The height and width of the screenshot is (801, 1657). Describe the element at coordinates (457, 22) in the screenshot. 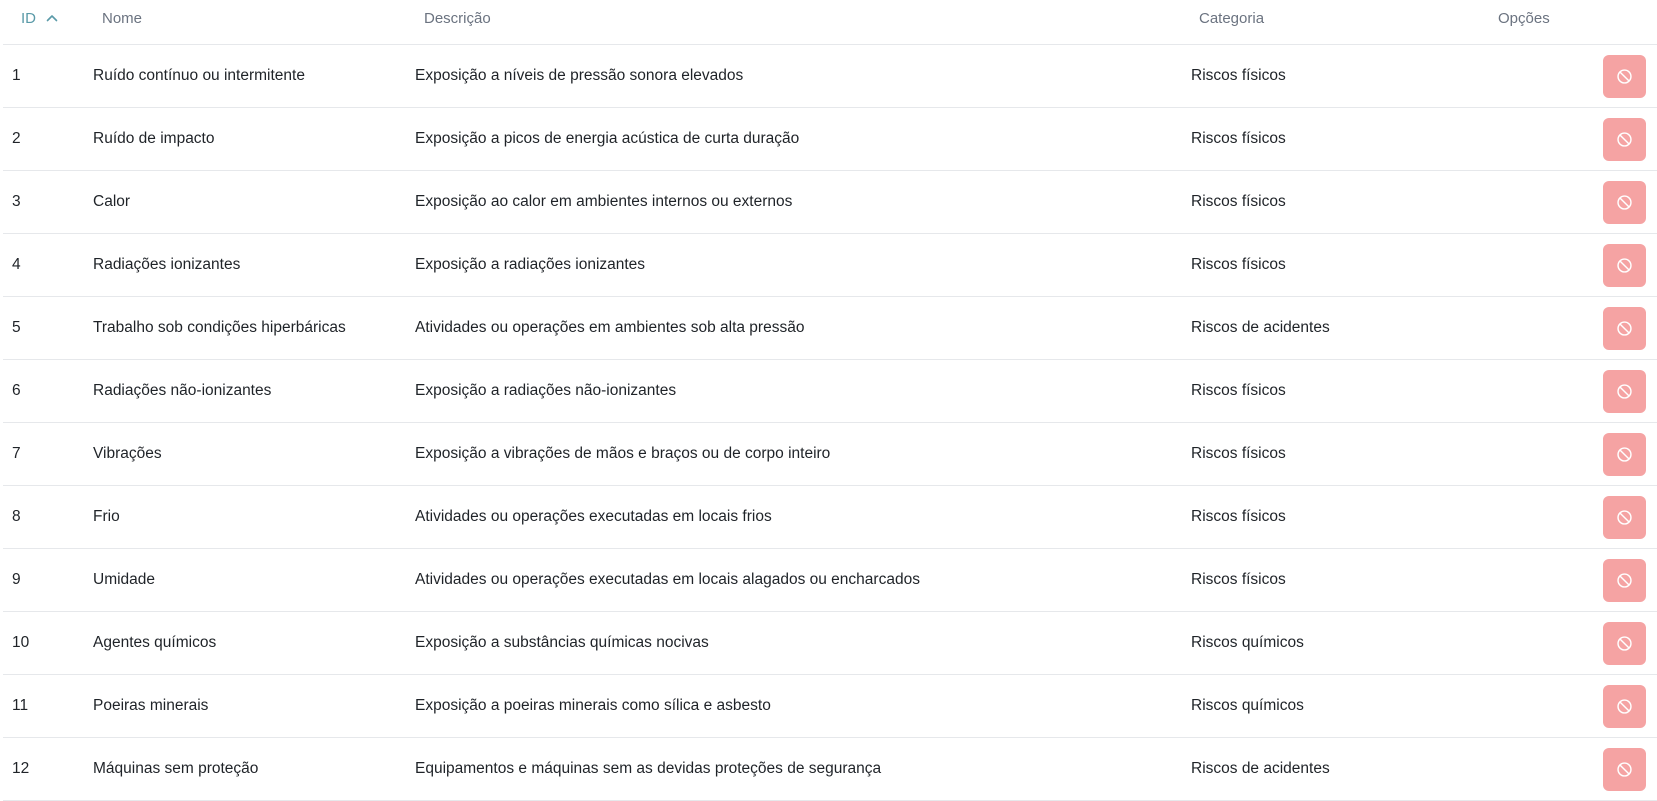

I see `column-header-descricao: Descrição` at that location.